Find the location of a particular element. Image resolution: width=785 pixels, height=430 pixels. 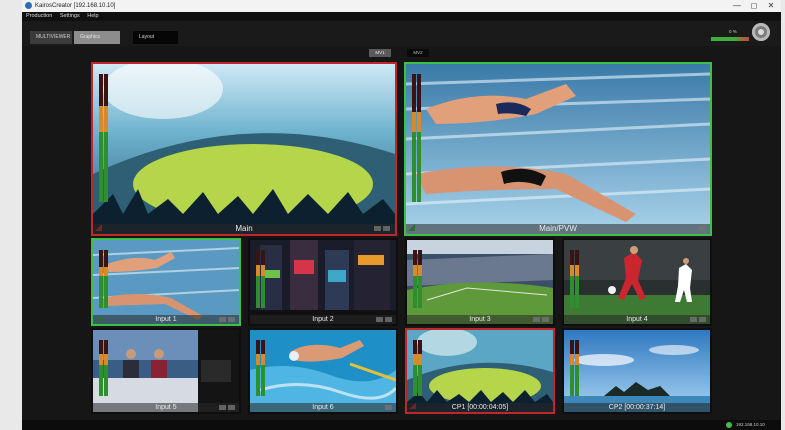

tile-label: Input 6 is located at coordinates (323, 407).